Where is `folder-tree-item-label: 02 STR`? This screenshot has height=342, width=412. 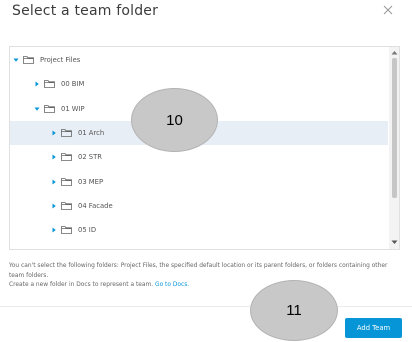
folder-tree-item-label: 02 STR is located at coordinates (90, 157).